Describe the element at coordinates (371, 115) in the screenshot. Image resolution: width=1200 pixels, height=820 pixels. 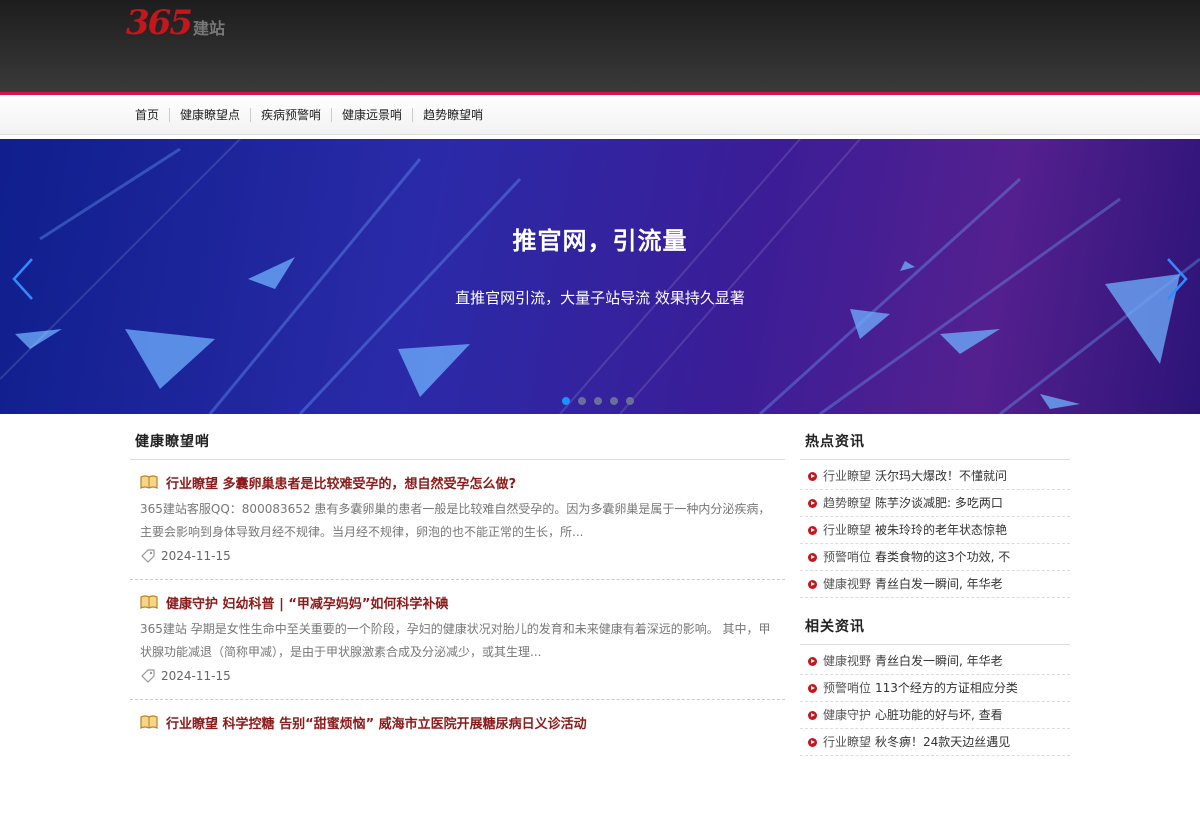
I see `nav-item-health-vision: 健康远景哨` at that location.